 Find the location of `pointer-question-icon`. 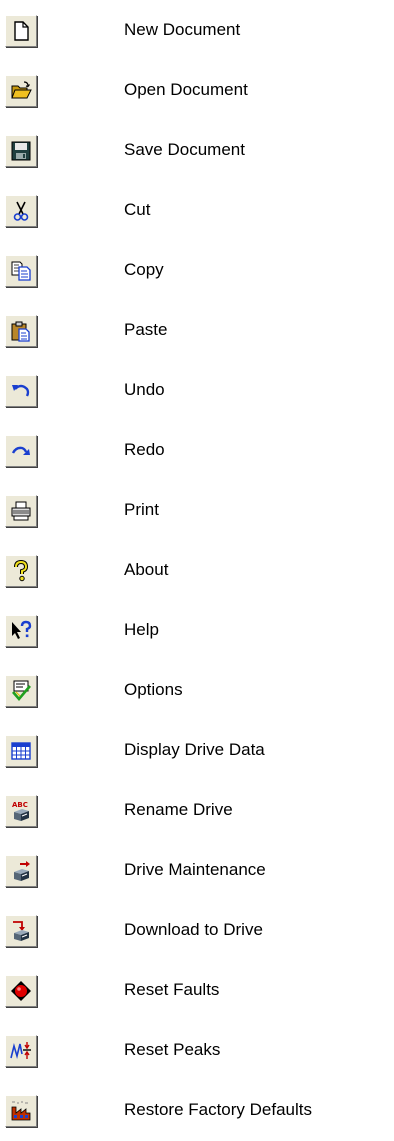

pointer-question-icon is located at coordinates (22, 629).